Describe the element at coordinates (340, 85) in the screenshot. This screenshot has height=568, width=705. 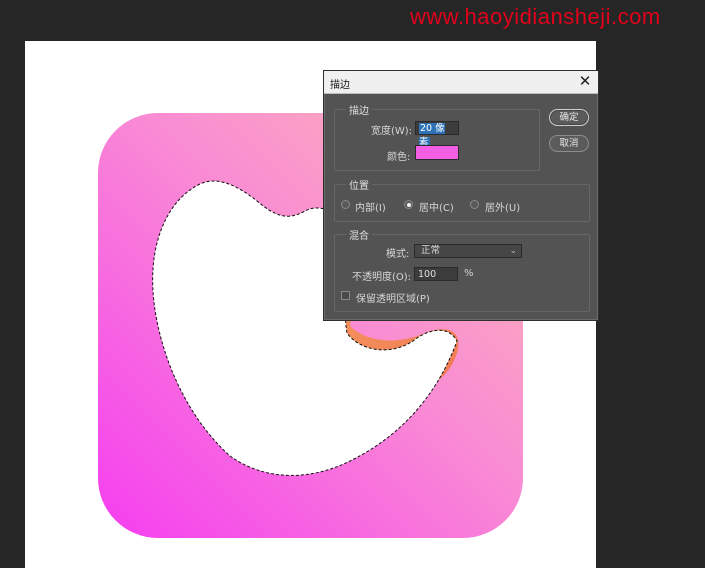
I see `dialog-title: 描边` at that location.